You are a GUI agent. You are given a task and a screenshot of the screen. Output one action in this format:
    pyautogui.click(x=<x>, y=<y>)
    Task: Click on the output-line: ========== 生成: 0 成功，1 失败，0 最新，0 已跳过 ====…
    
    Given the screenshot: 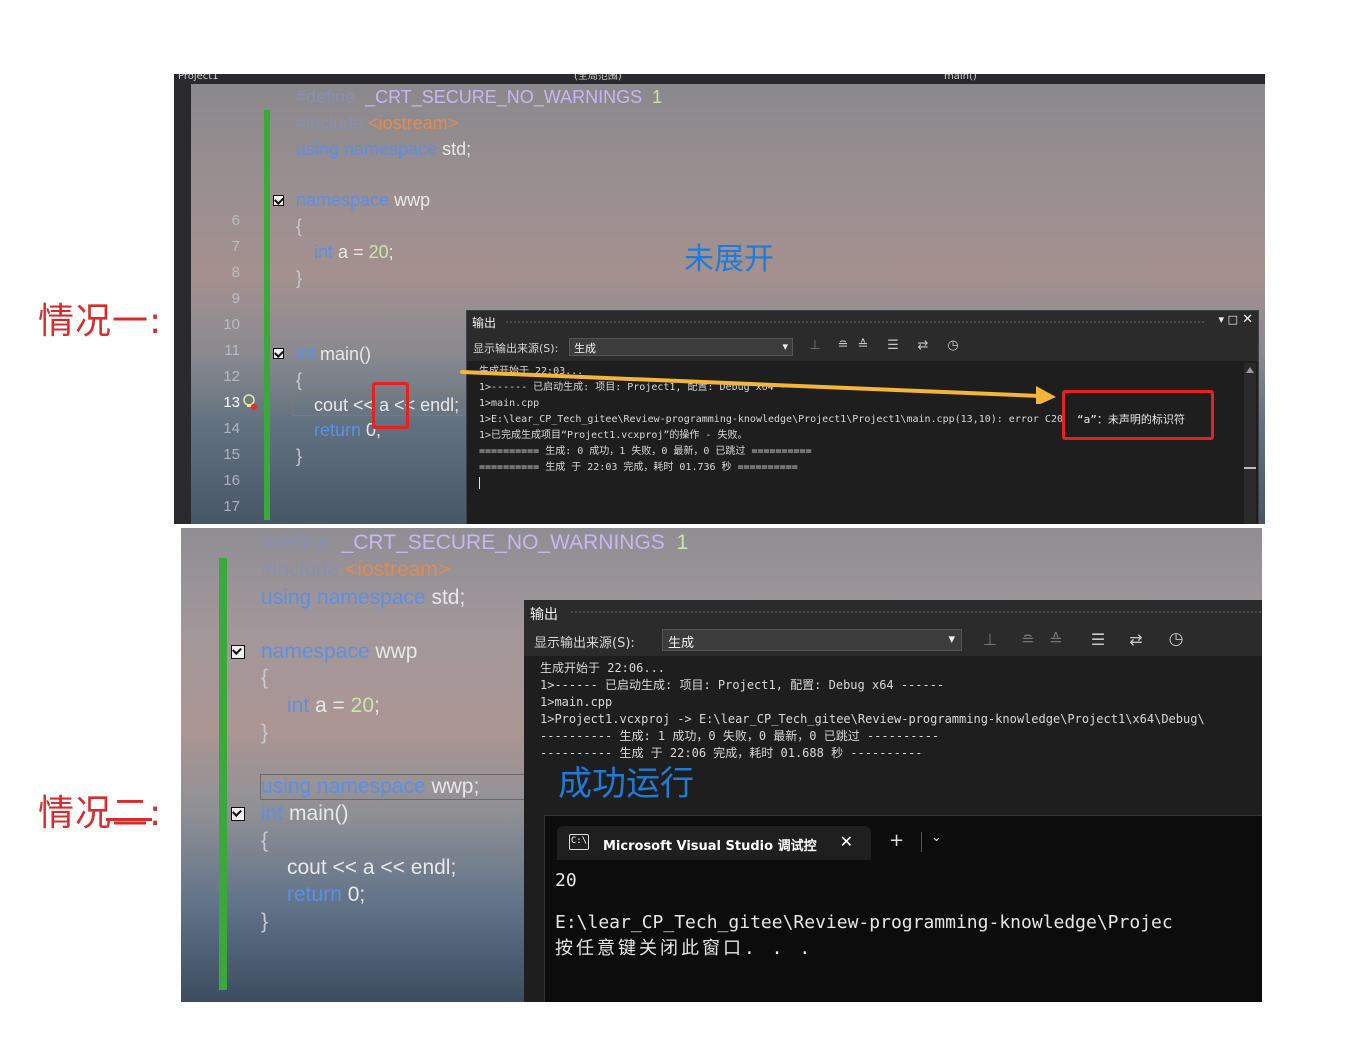 What is the action you would take?
    pyautogui.click(x=645, y=451)
    